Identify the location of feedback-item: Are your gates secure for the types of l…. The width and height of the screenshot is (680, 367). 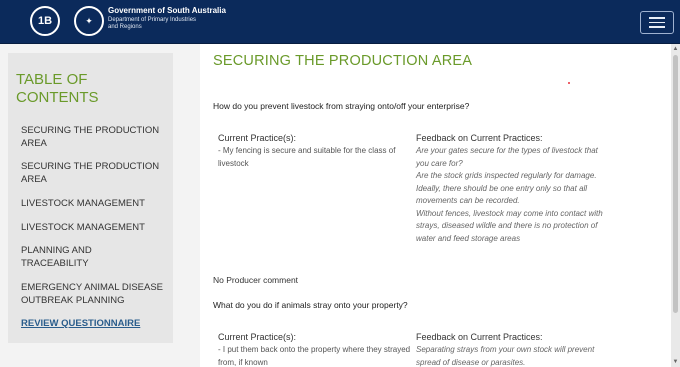
(507, 157).